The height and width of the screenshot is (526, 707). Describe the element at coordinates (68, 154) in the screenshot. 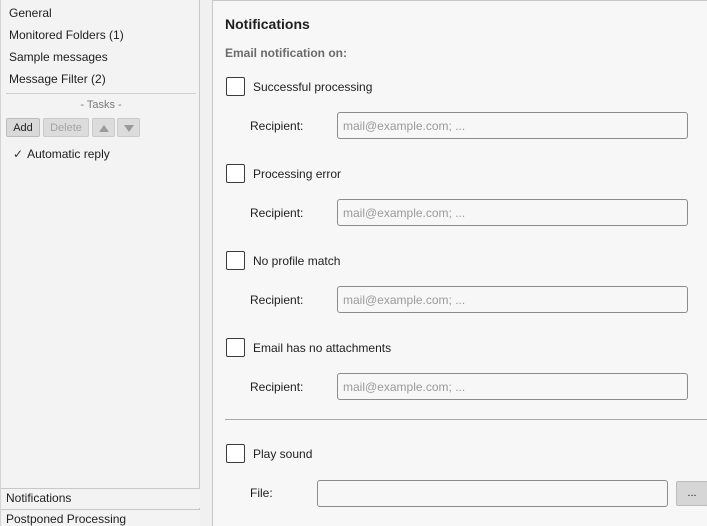

I see `task-item-label: Automatic reply` at that location.